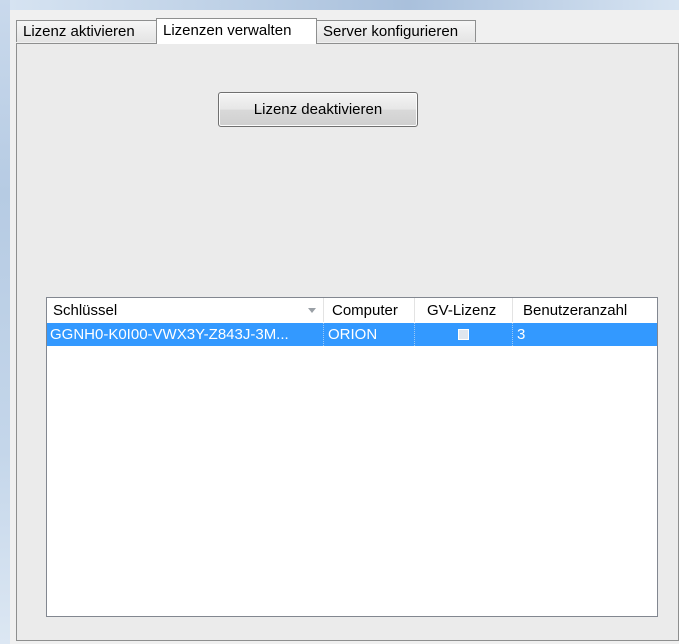 The image size is (679, 644). I want to click on cell-gv-lizenz, so click(464, 334).